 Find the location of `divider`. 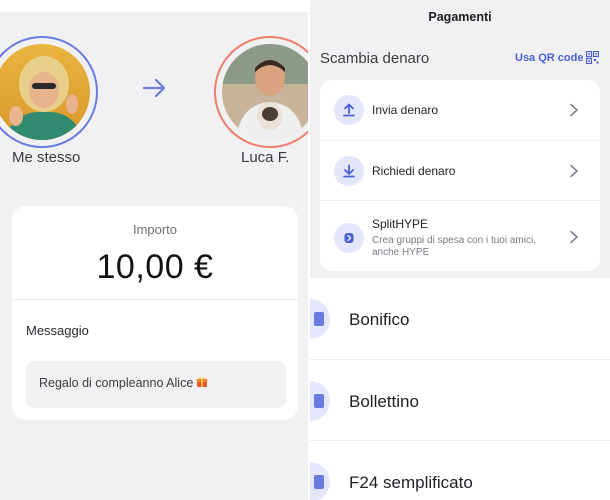

divider is located at coordinates (155, 299).